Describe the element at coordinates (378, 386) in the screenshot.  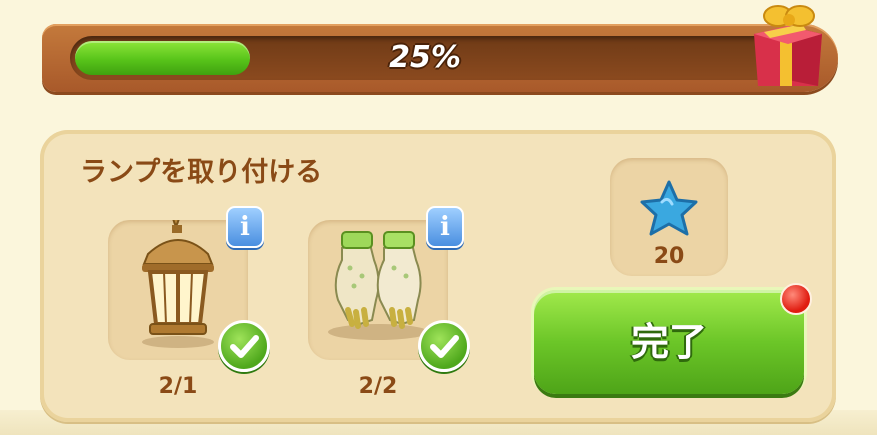
I see `item-count-gloves: 2/2` at that location.